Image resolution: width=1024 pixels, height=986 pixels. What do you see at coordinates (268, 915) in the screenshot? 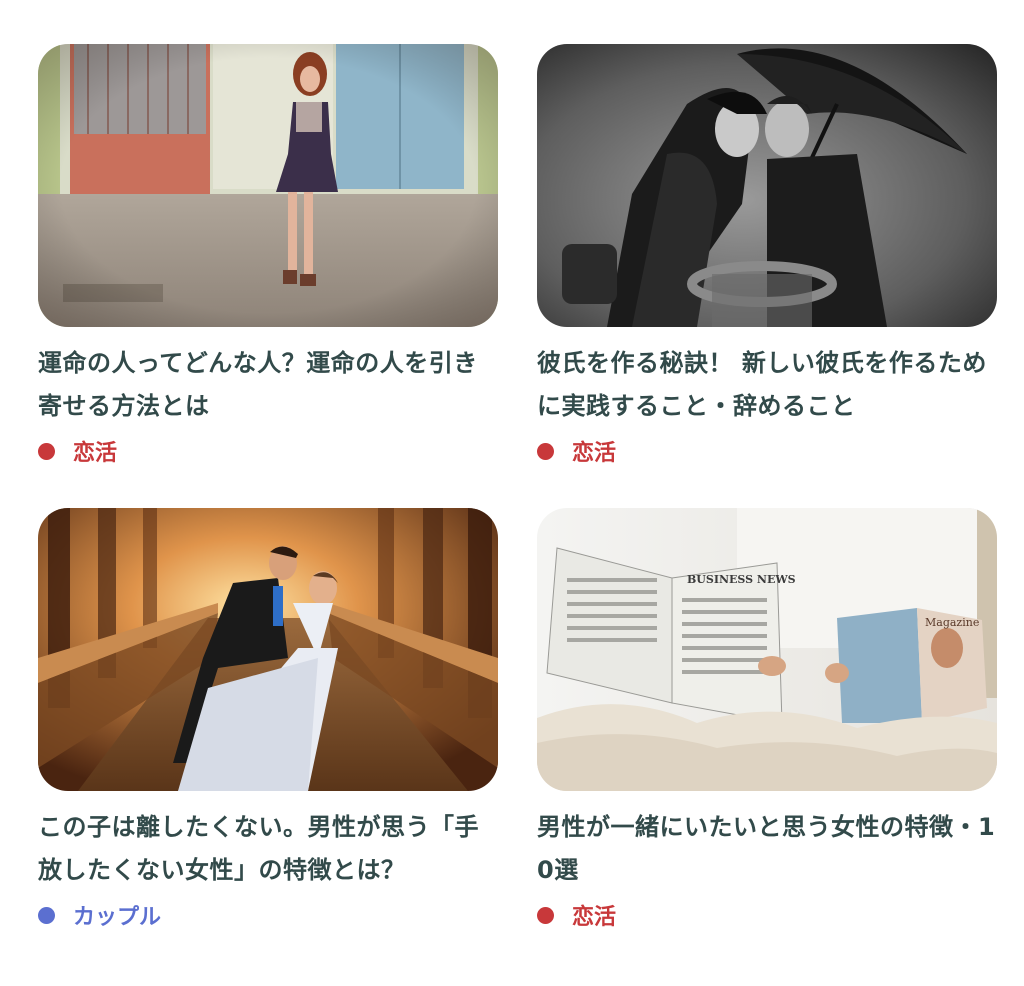
I see `article-category: カップル` at bounding box center [268, 915].